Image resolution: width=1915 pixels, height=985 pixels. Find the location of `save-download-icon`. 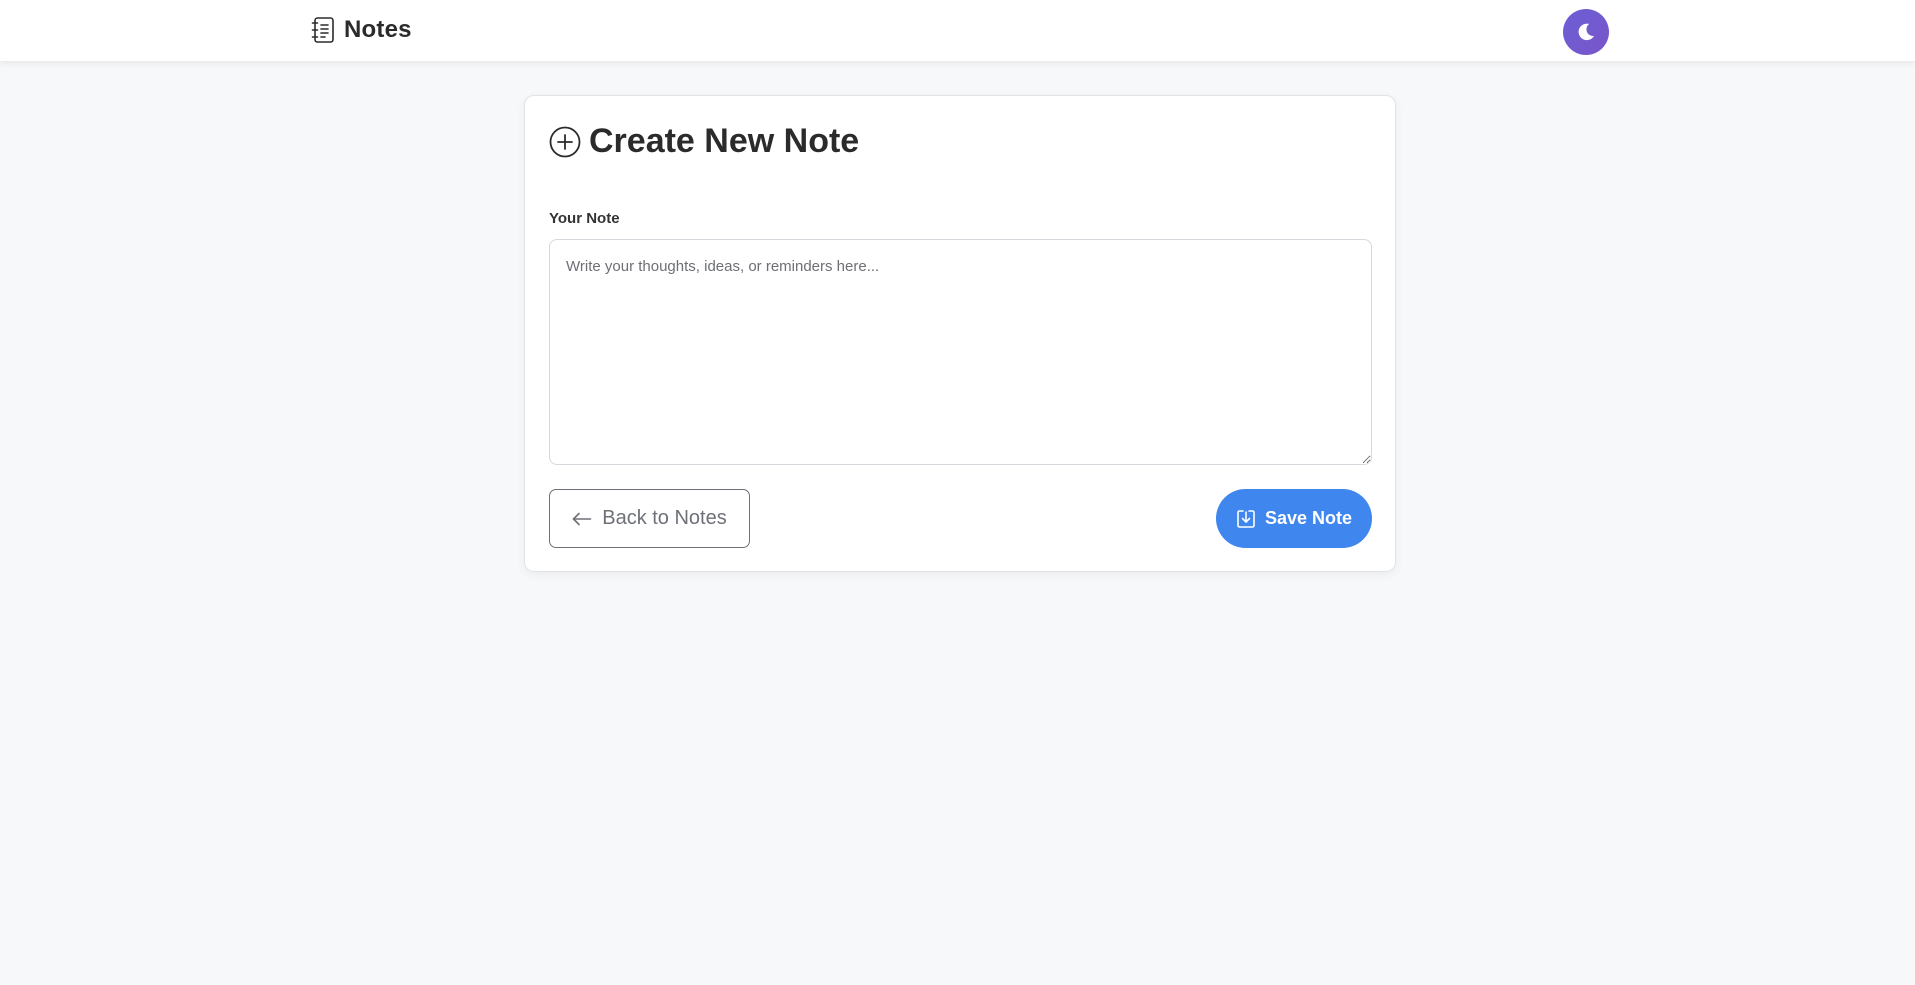

save-download-icon is located at coordinates (1246, 519).